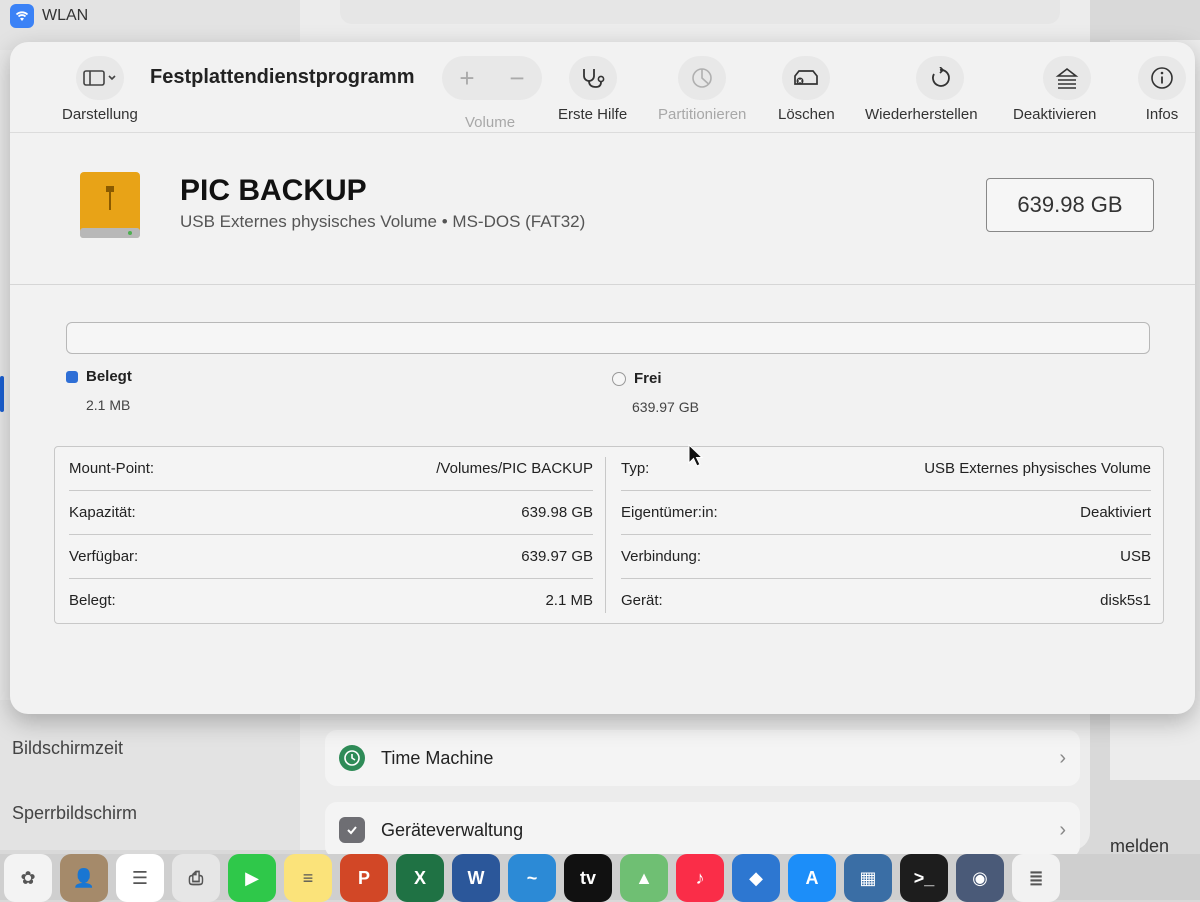  I want to click on selection-indicator, so click(2, 394).